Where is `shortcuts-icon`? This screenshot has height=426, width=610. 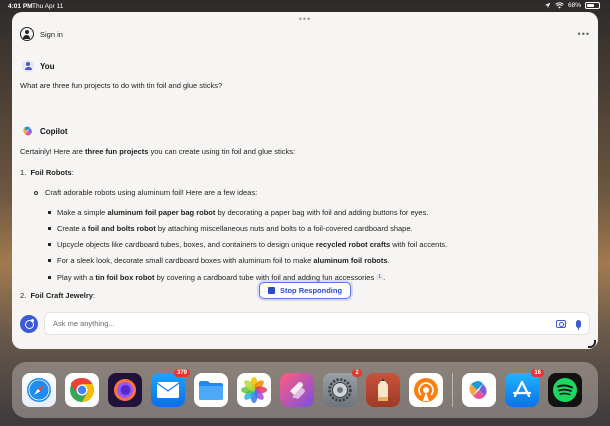 shortcuts-icon is located at coordinates (297, 390).